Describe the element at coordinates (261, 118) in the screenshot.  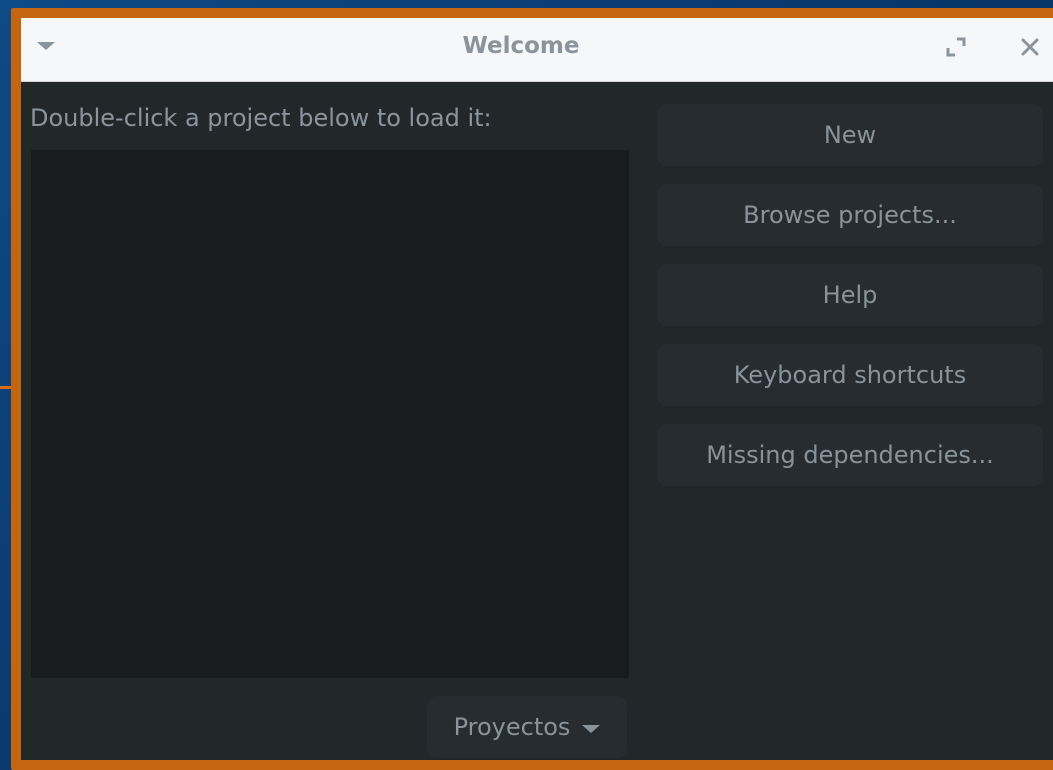
I see `instruction-text: Double-click a project below to load it:` at that location.